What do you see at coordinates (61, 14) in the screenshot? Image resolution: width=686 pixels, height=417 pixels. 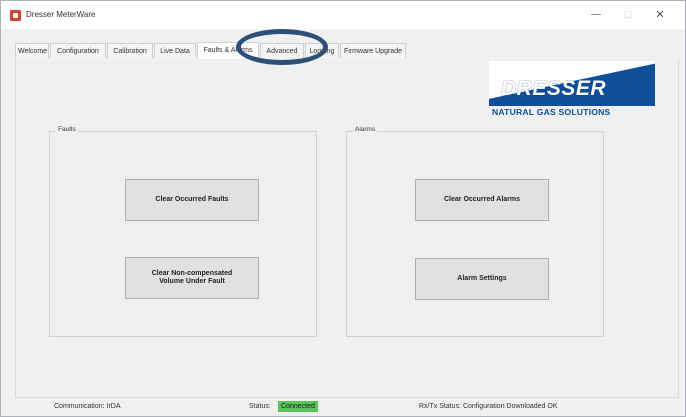 I see `window-title: Dresser MeterWare` at bounding box center [61, 14].